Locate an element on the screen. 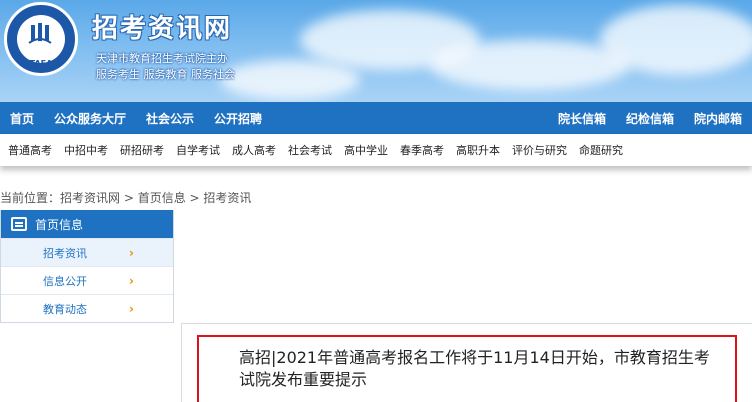 Image resolution: width=752 pixels, height=402 pixels. subnav-item: 评价与研究 is located at coordinates (539, 150).